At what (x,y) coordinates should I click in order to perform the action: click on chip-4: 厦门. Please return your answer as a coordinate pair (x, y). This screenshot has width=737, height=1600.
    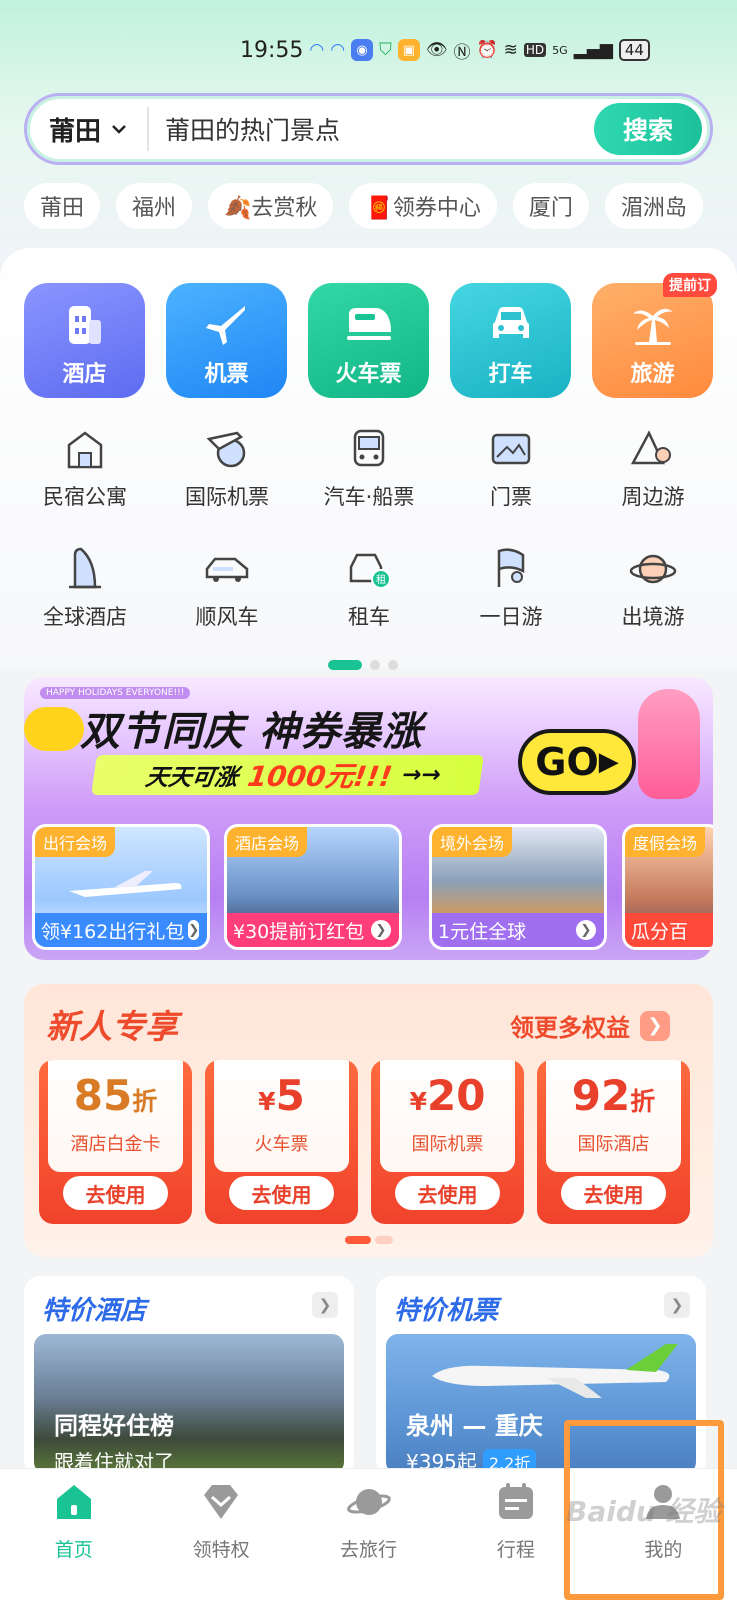
    Looking at the image, I should click on (550, 206).